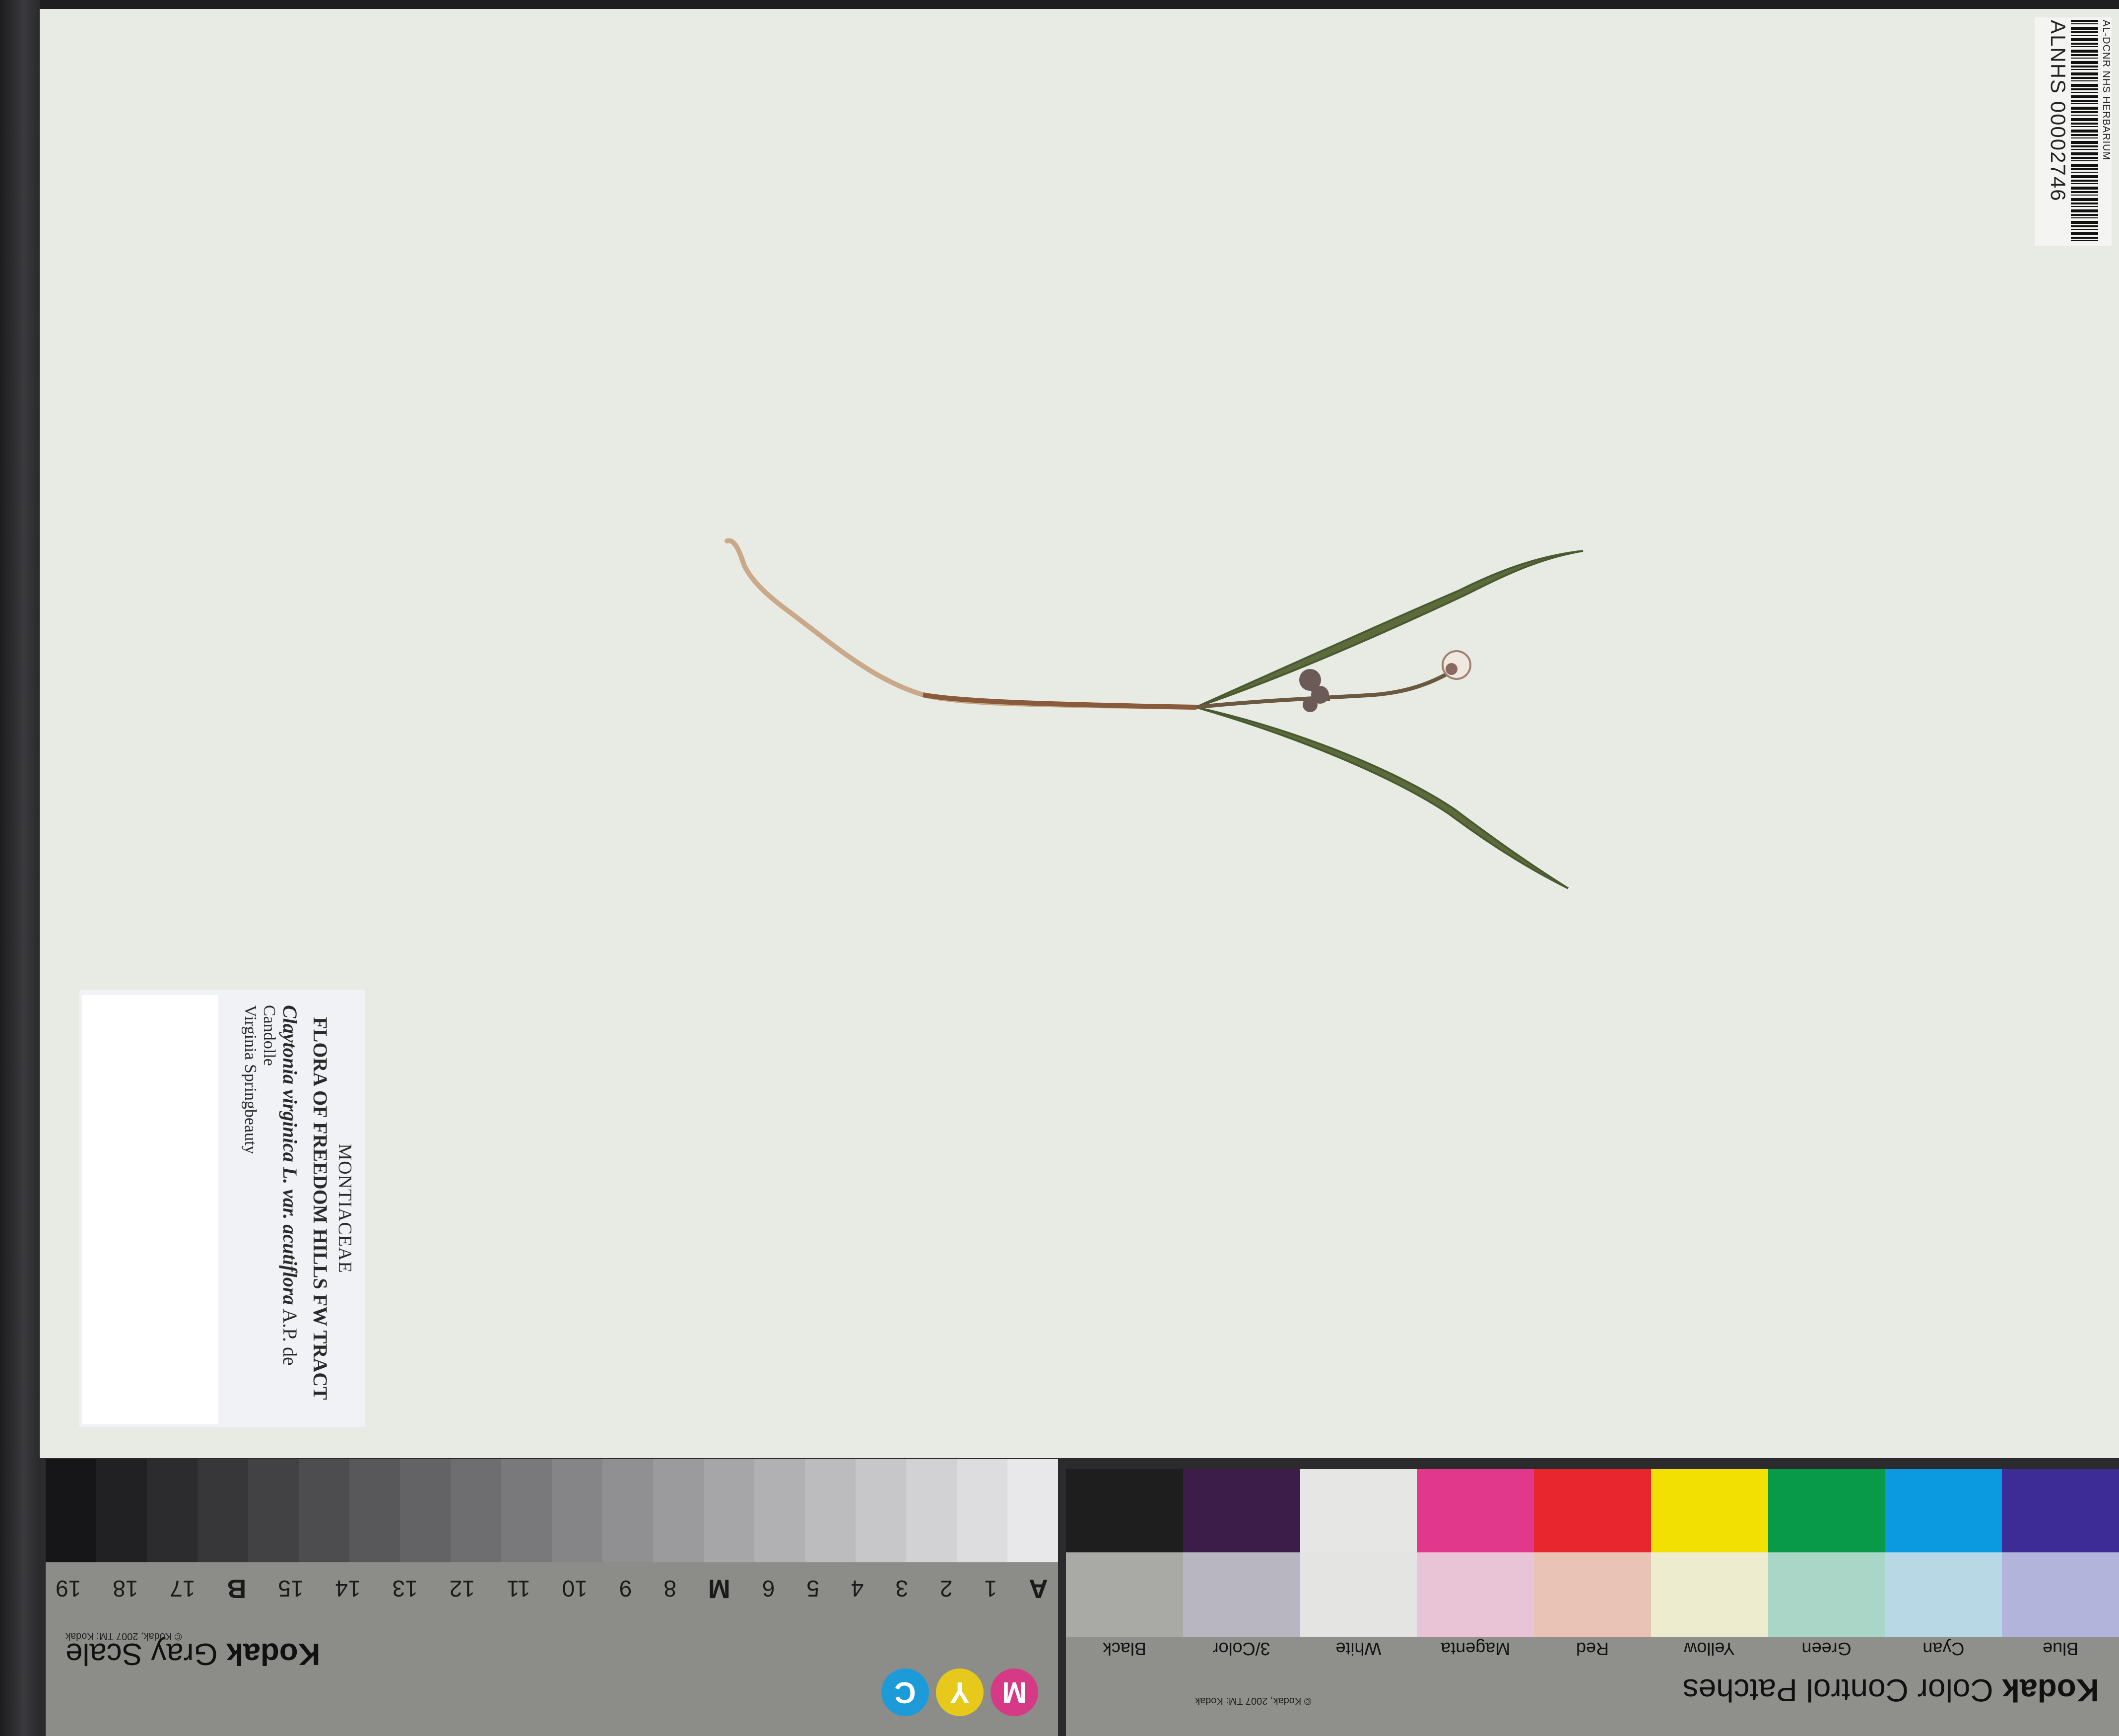 This screenshot has height=1736, width=2119. What do you see at coordinates (1359, 1649) in the screenshot?
I see `color-patch-name: White` at bounding box center [1359, 1649].